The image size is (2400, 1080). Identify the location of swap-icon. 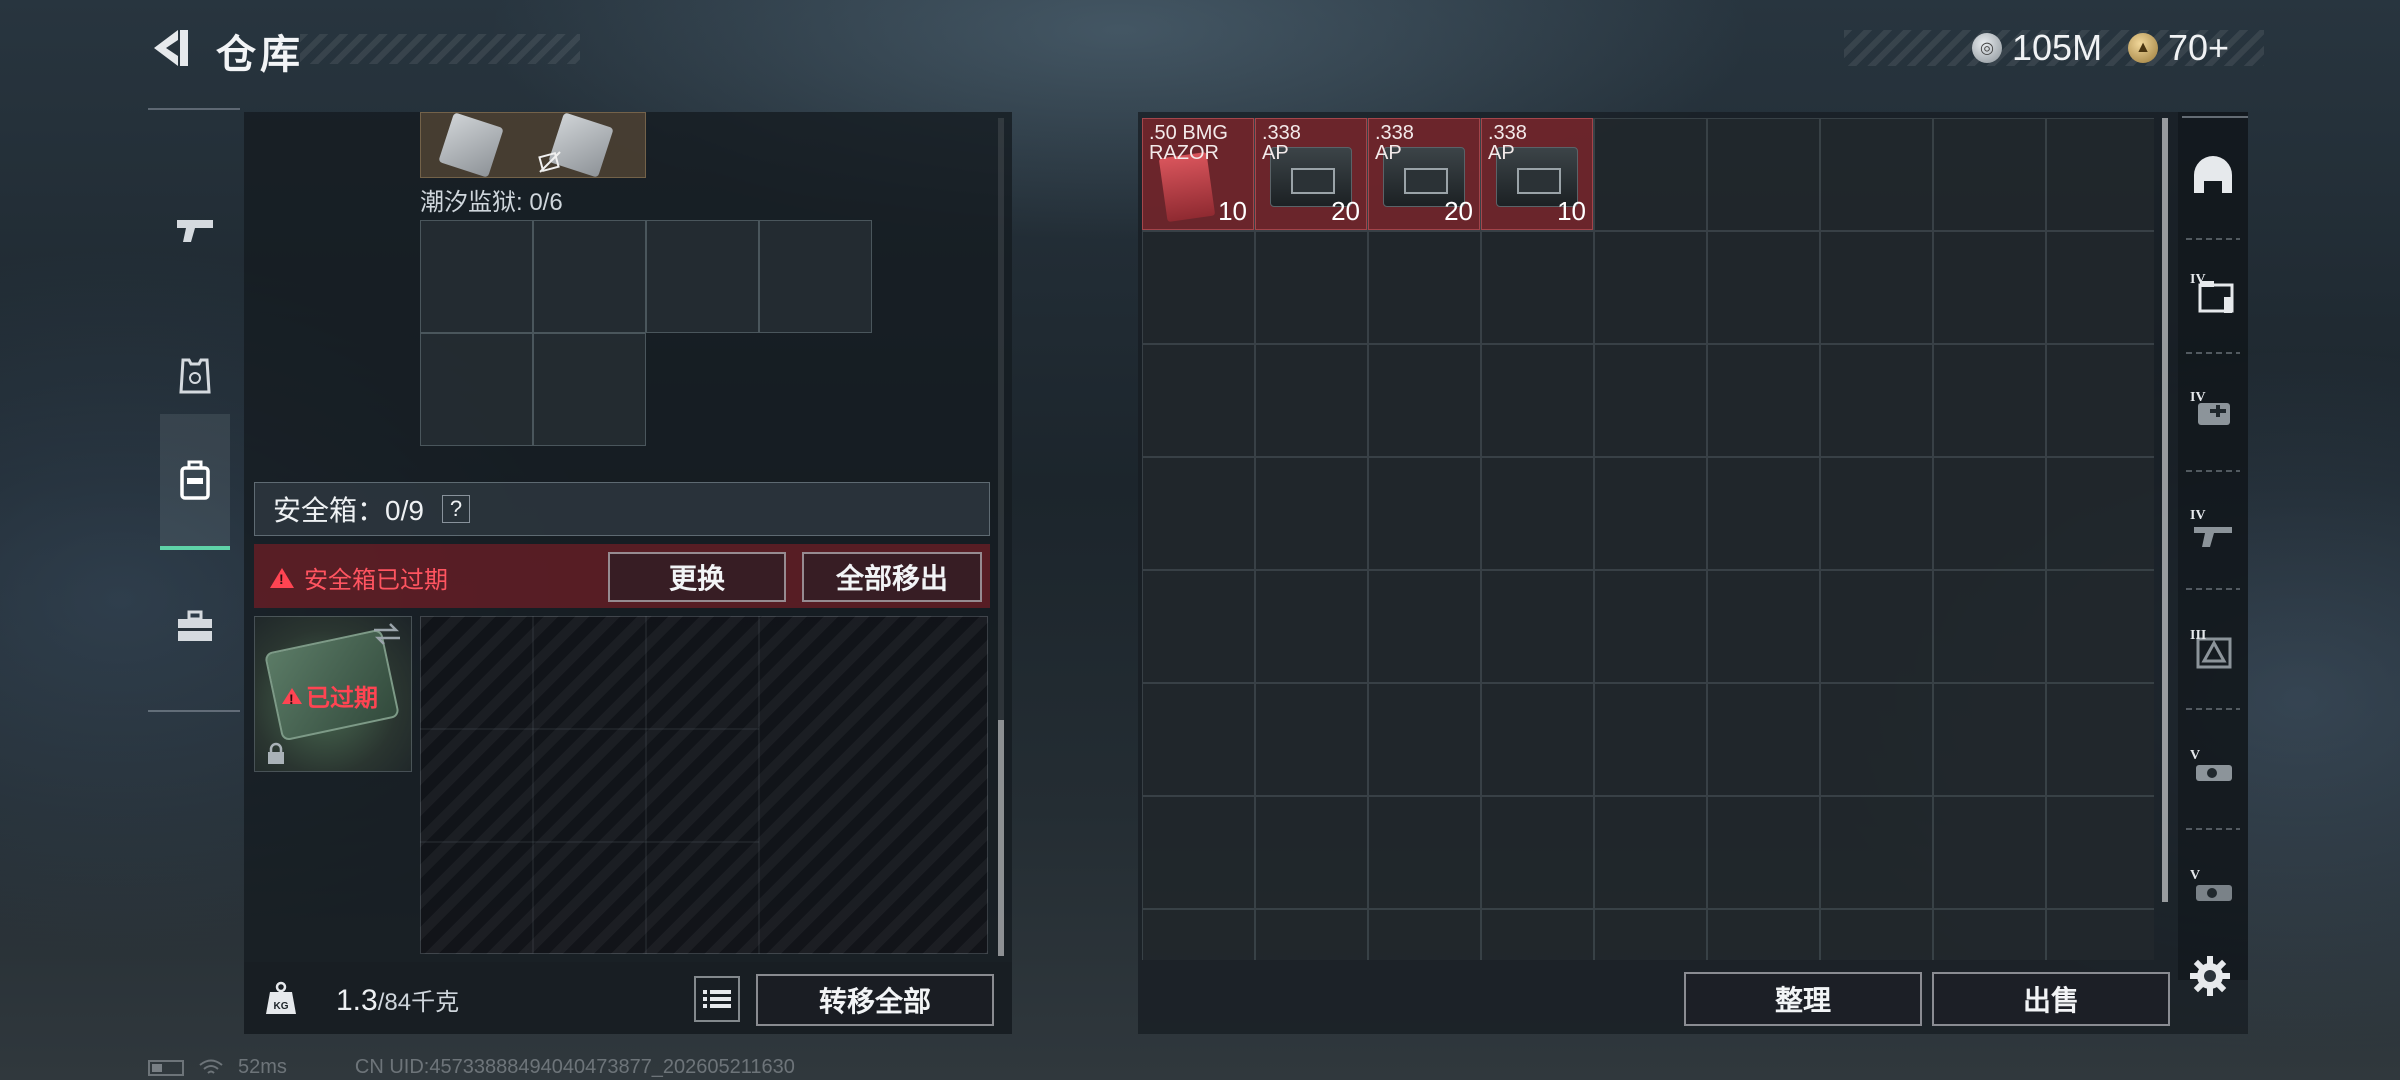
(387, 634).